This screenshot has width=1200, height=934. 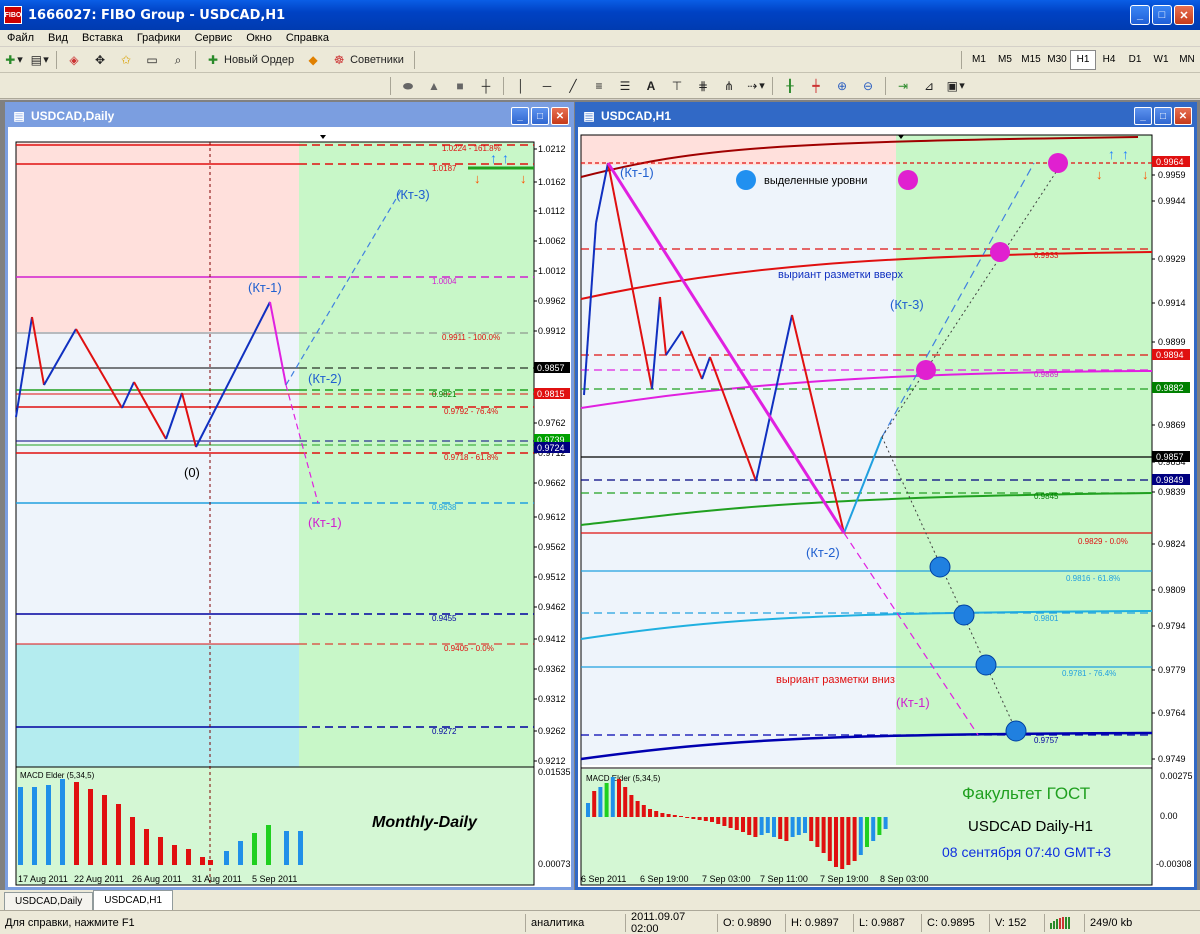 I want to click on menu-help: Справка, so click(x=307, y=38).